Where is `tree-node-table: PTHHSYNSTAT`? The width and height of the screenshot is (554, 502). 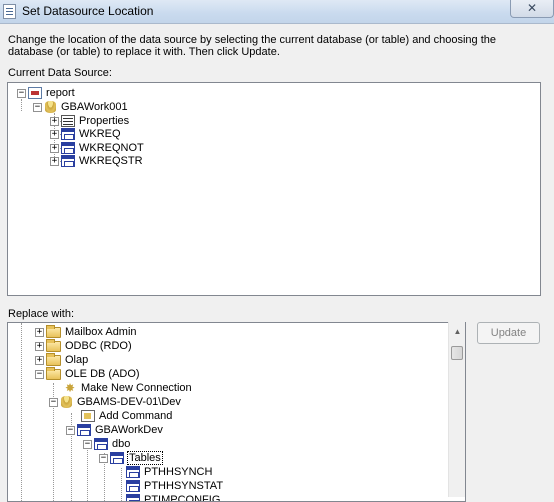
tree-node-table: PTHHSYNSTAT is located at coordinates (175, 486).